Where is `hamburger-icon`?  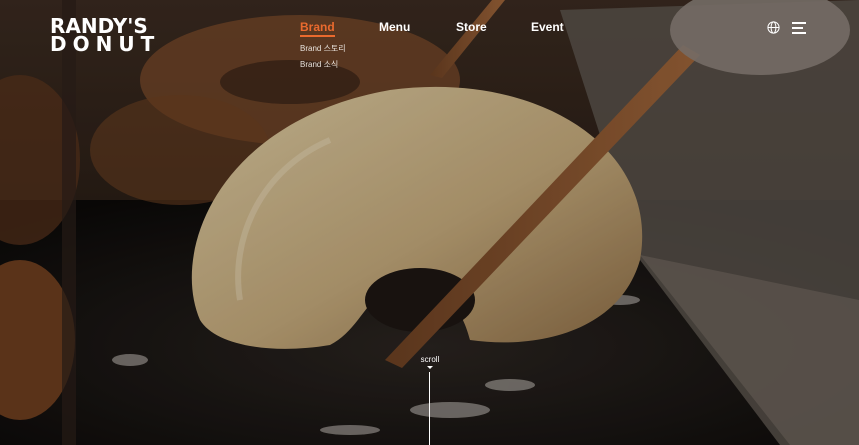
hamburger-icon is located at coordinates (799, 28).